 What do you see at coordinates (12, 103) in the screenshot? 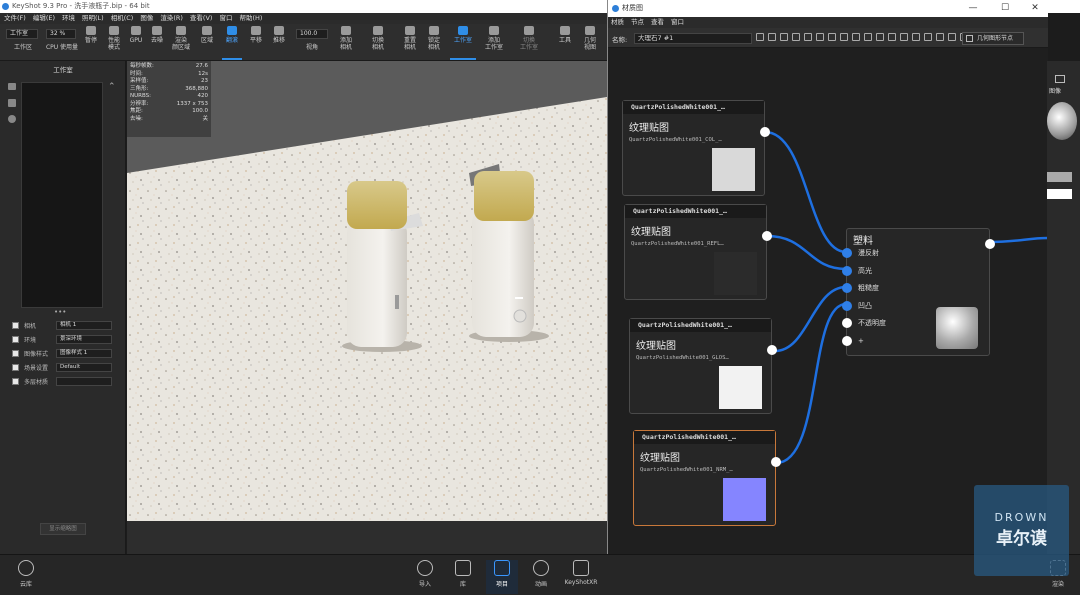
I see `delete-icon` at bounding box center [12, 103].